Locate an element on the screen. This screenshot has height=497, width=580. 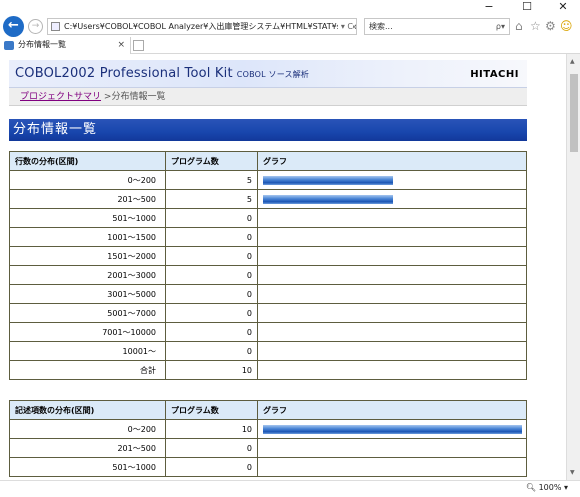
zoom-icon: 🔍︎ is located at coordinates (532, 487).